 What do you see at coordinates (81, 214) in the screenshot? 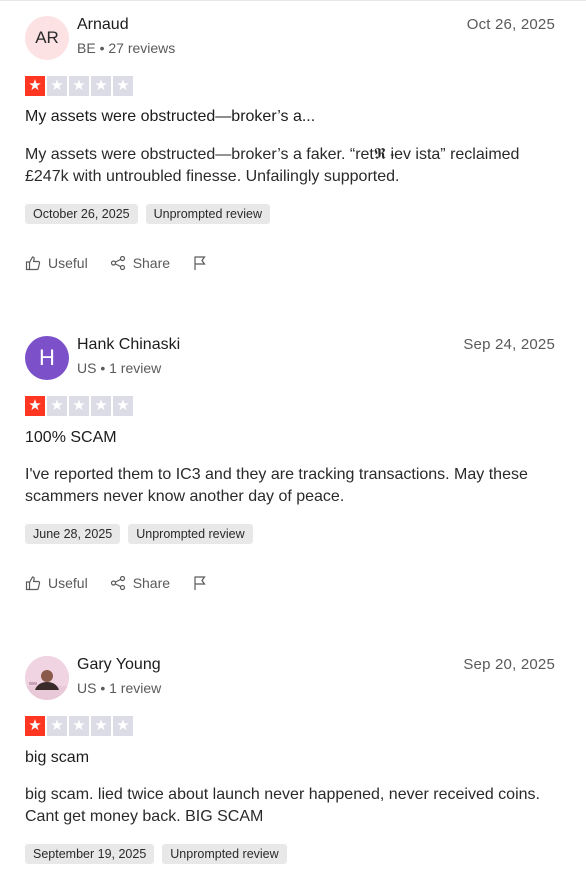
I see `experience-date-badge: October 26, 2025` at bounding box center [81, 214].